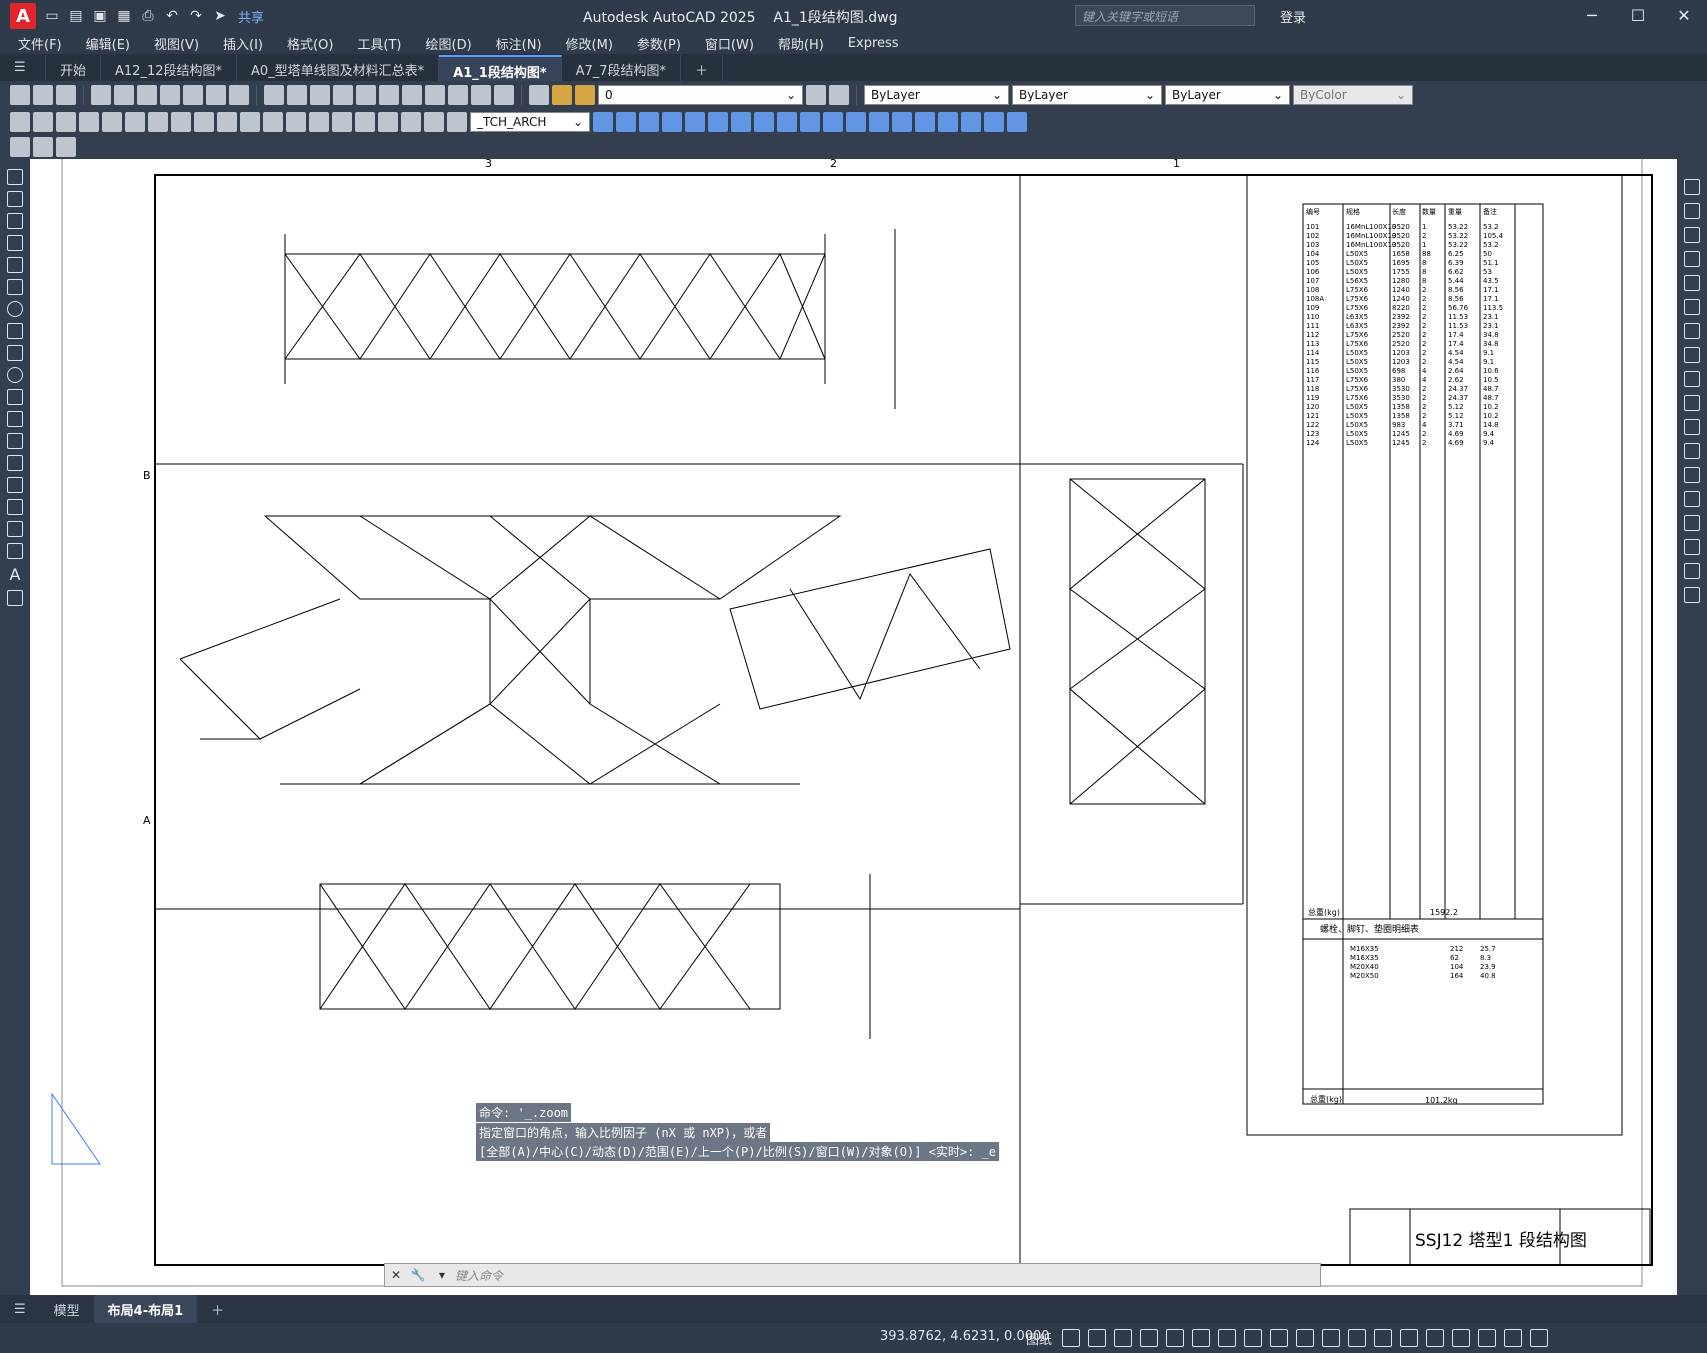  Describe the element at coordinates (176, 43) in the screenshot. I see `menu-view: 视图(V)` at that location.